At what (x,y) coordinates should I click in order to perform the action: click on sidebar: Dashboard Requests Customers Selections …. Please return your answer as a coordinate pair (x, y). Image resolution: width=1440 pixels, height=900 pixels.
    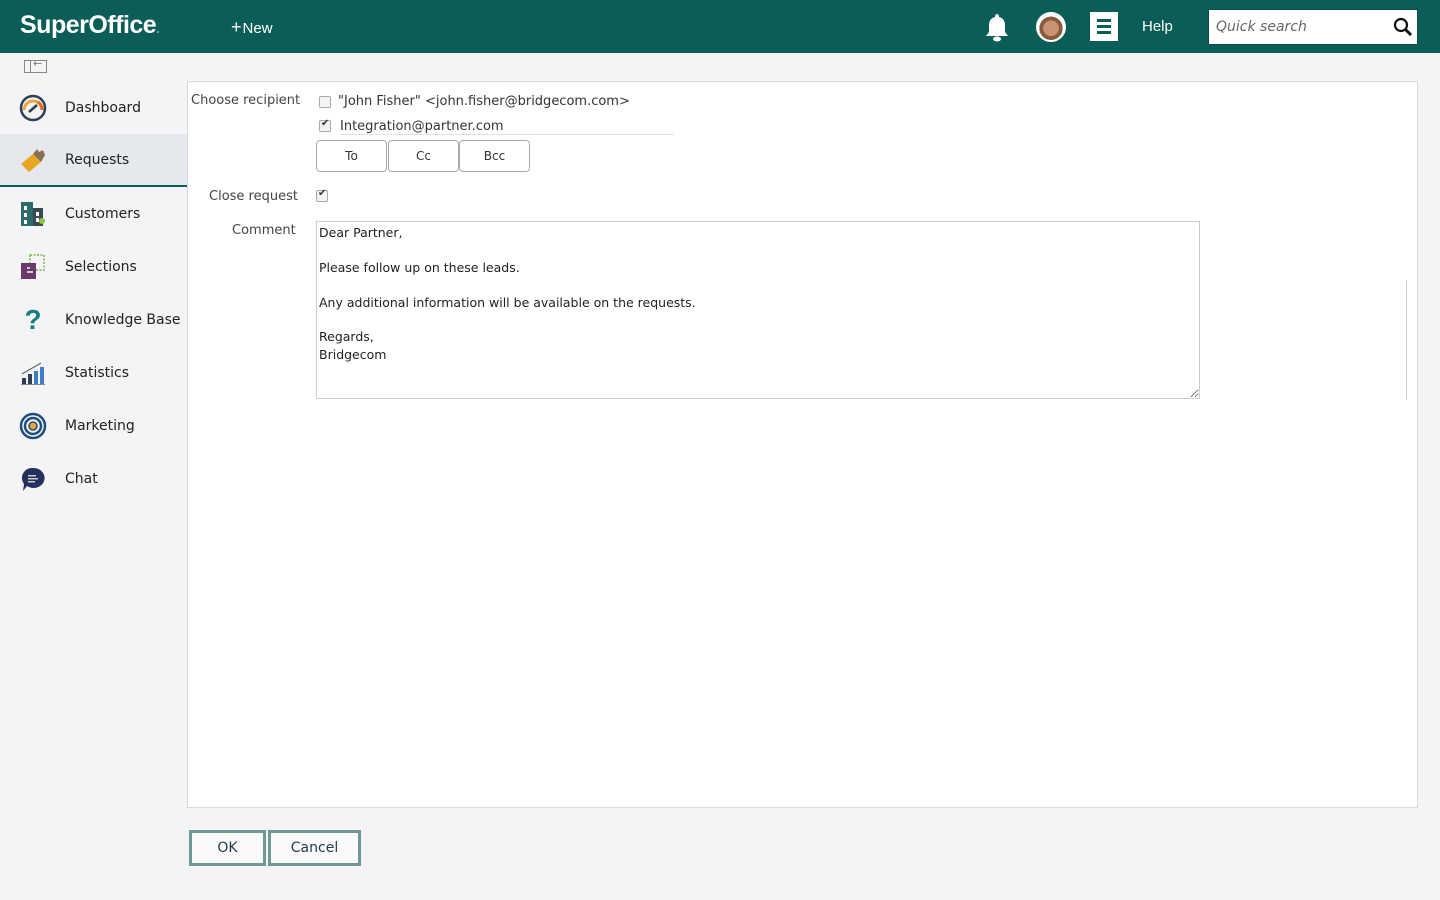
    Looking at the image, I should click on (93, 293).